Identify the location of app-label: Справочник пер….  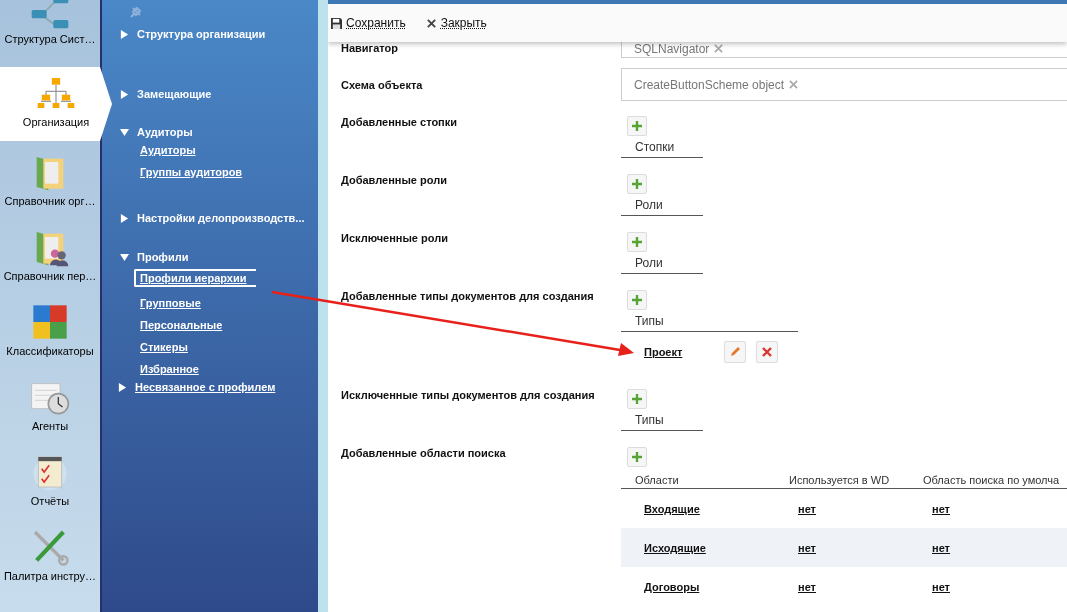
(50, 276).